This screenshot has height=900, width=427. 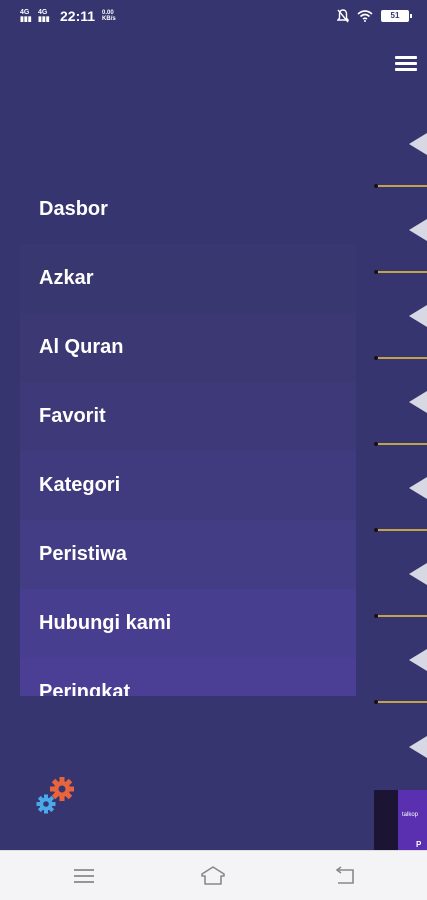 What do you see at coordinates (83, 554) in the screenshot?
I see `menu-item-label: Peristiwa` at bounding box center [83, 554].